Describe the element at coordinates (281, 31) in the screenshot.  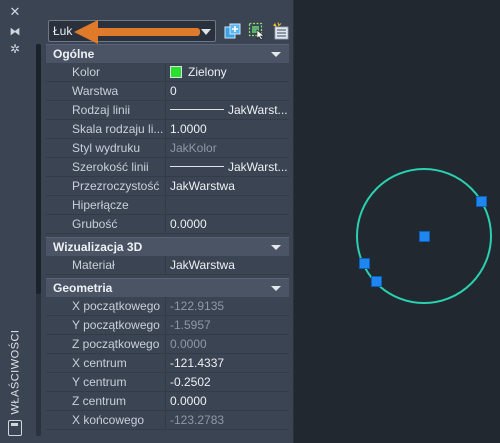
I see `quick-select-icon` at that location.